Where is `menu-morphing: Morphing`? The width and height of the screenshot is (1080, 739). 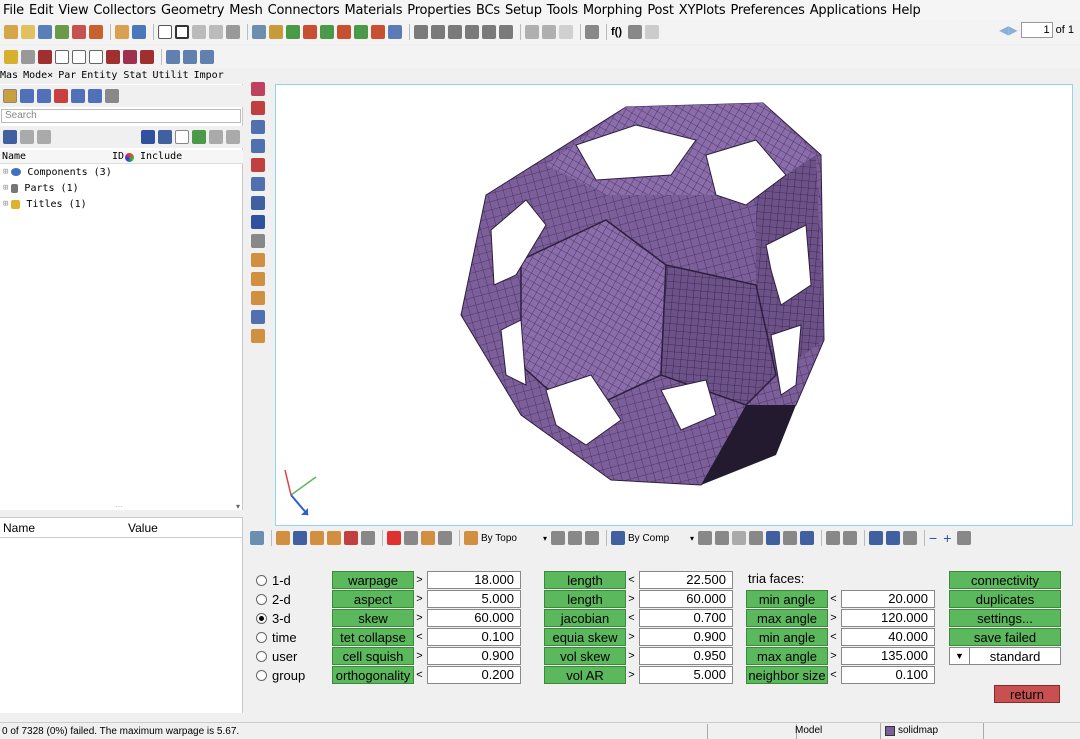 menu-morphing: Morphing is located at coordinates (613, 10).